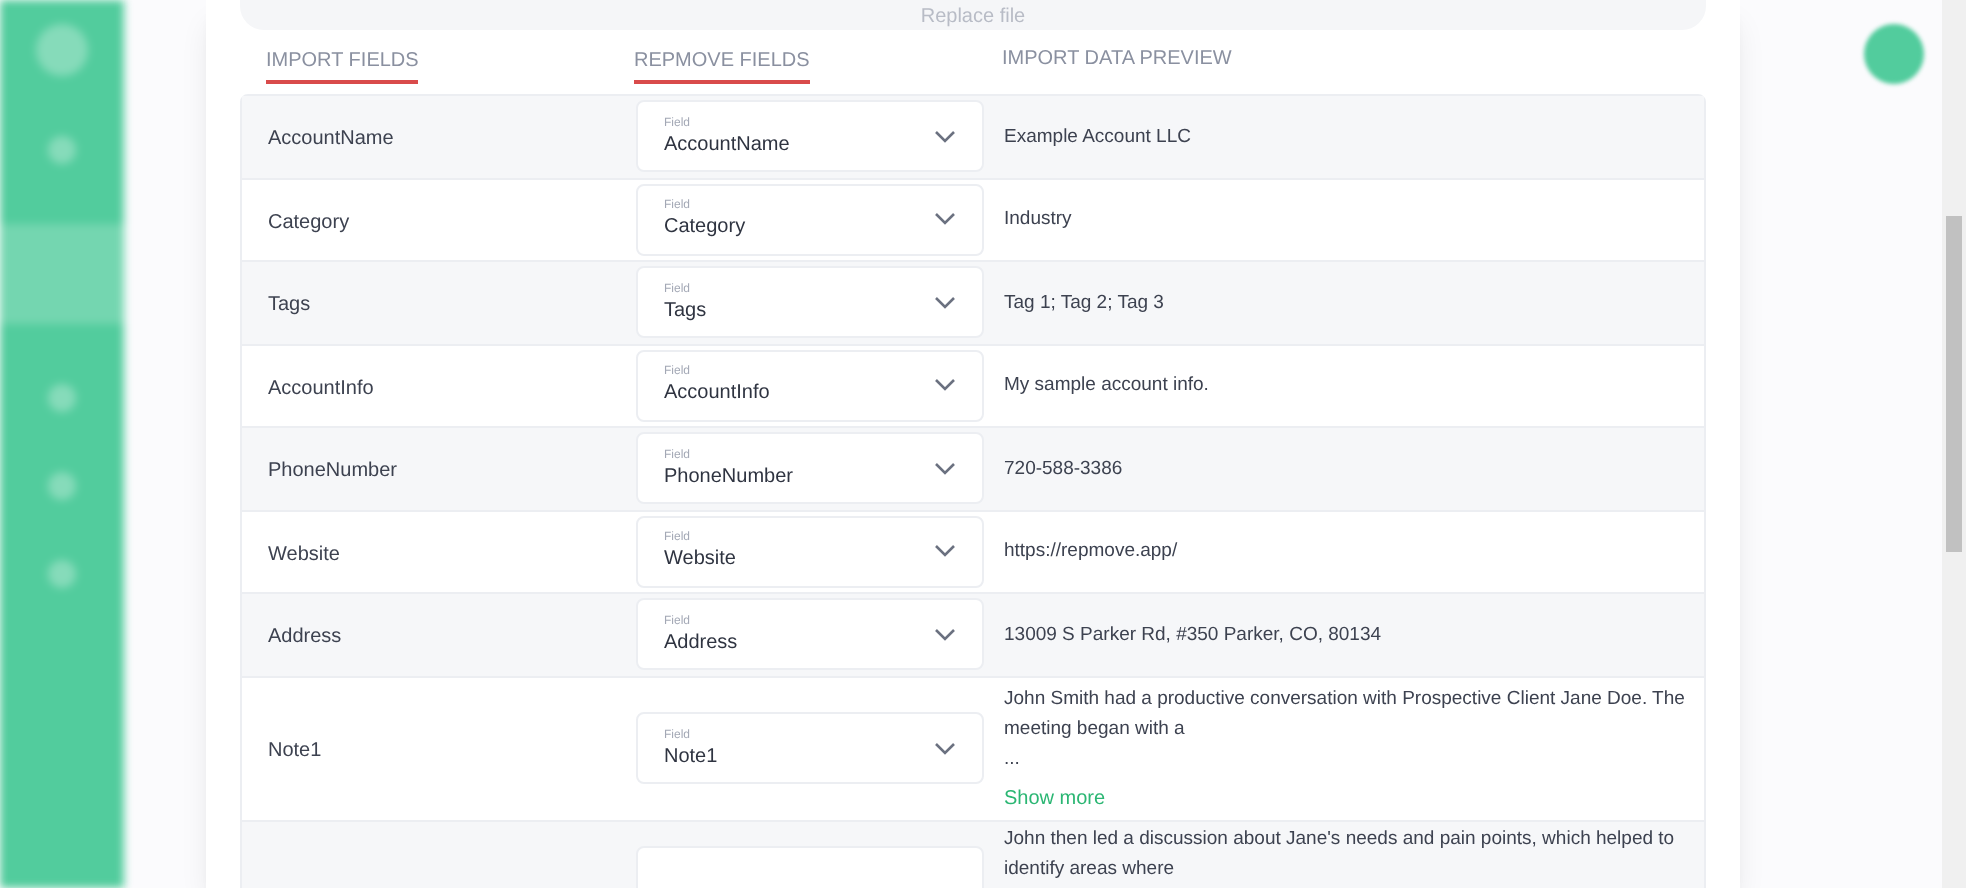  What do you see at coordinates (1039, 220) in the screenshot?
I see `preview-text: Industry` at bounding box center [1039, 220].